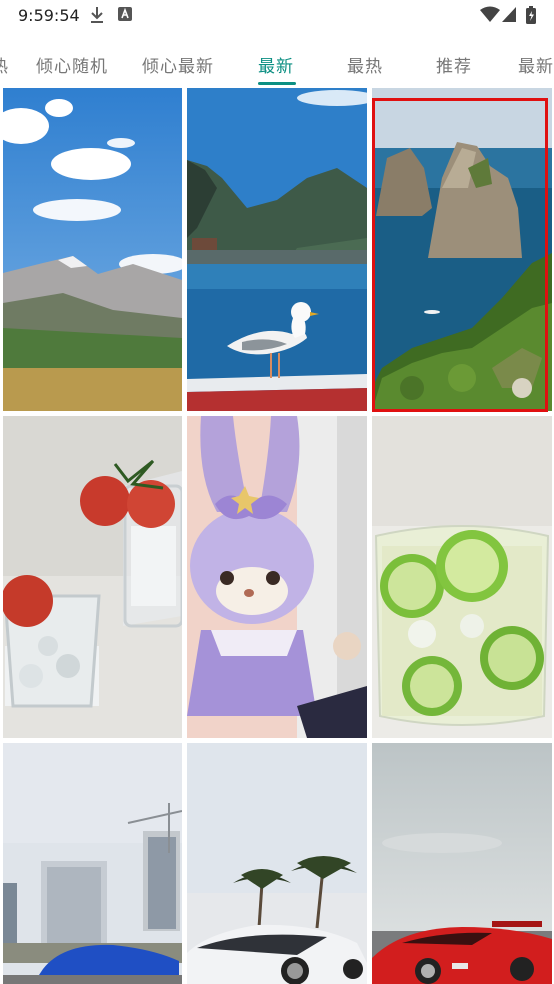 Image resolution: width=554 pixels, height=984 pixels. Describe the element at coordinates (49, 15) in the screenshot. I see `status-time: 9:59:54` at that location.